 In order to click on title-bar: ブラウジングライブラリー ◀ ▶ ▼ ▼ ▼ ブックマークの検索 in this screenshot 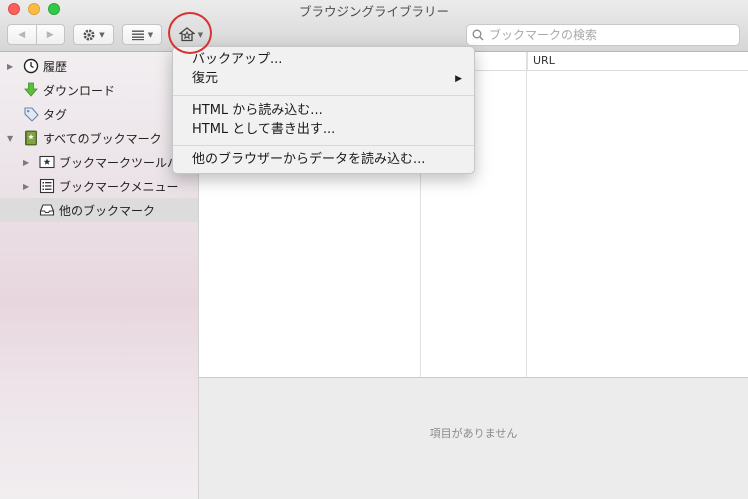, I will do `click(374, 26)`.